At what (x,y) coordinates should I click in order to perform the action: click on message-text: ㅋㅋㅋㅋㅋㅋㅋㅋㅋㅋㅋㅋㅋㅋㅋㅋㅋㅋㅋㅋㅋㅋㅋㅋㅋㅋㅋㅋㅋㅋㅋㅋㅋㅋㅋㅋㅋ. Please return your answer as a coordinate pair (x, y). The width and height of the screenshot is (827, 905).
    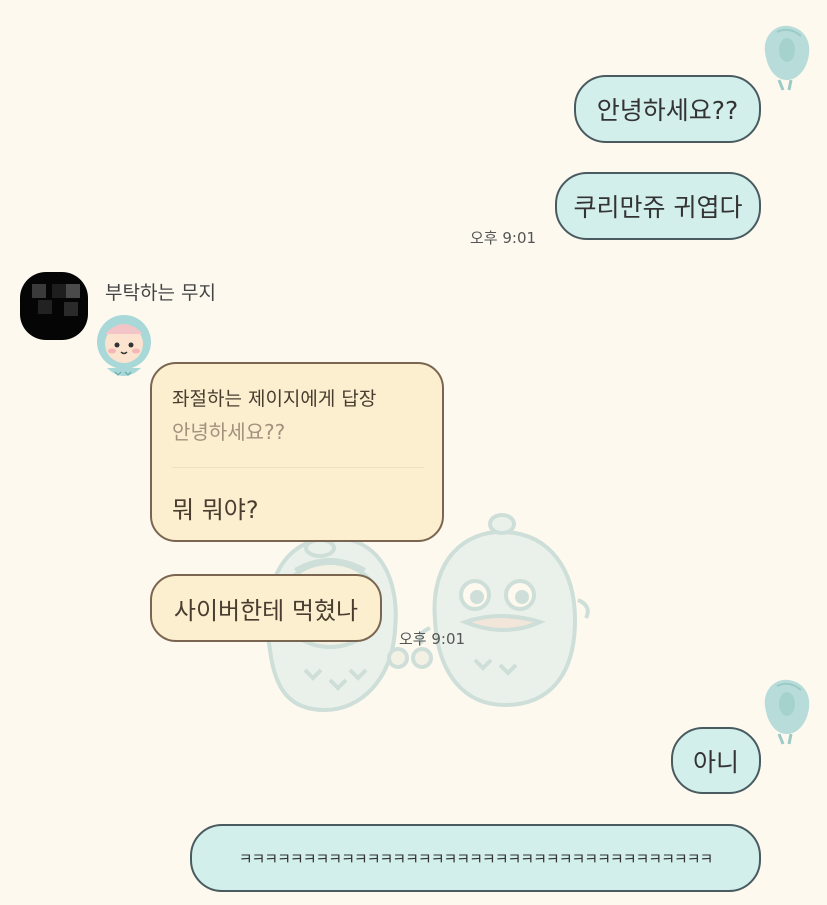
    Looking at the image, I should click on (476, 858).